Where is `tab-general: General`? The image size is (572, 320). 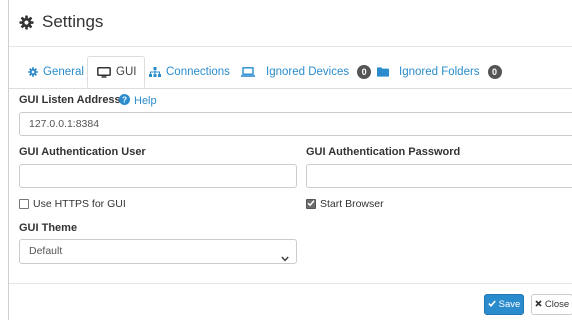
tab-general: General is located at coordinates (56, 72).